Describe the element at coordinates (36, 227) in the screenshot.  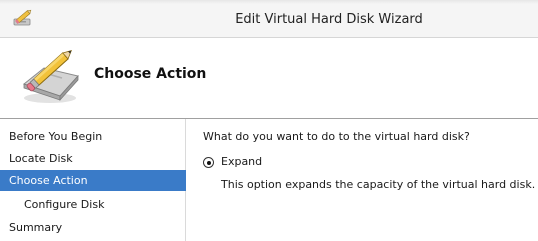
I see `sidebar-item-label: Summary` at that location.